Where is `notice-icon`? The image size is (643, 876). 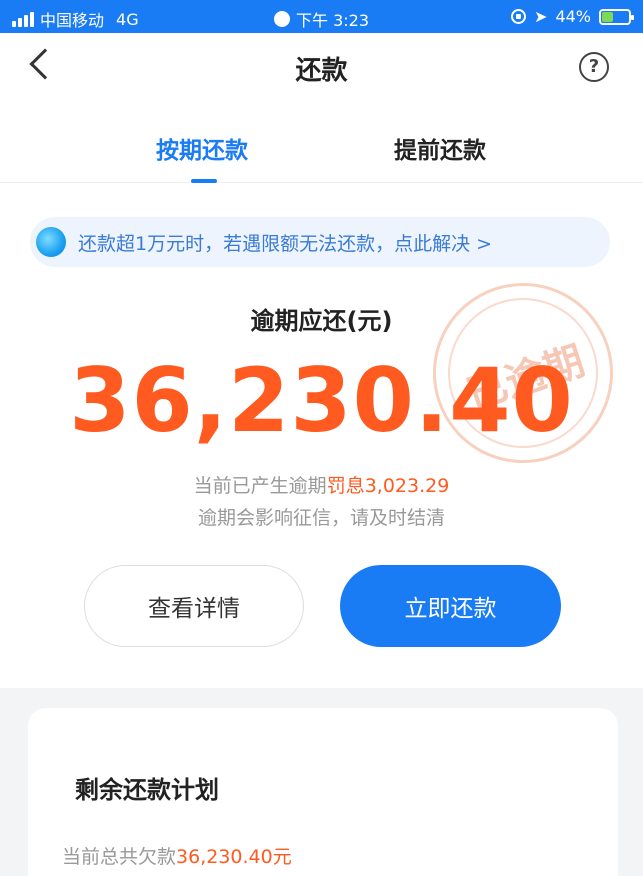 notice-icon is located at coordinates (51, 242).